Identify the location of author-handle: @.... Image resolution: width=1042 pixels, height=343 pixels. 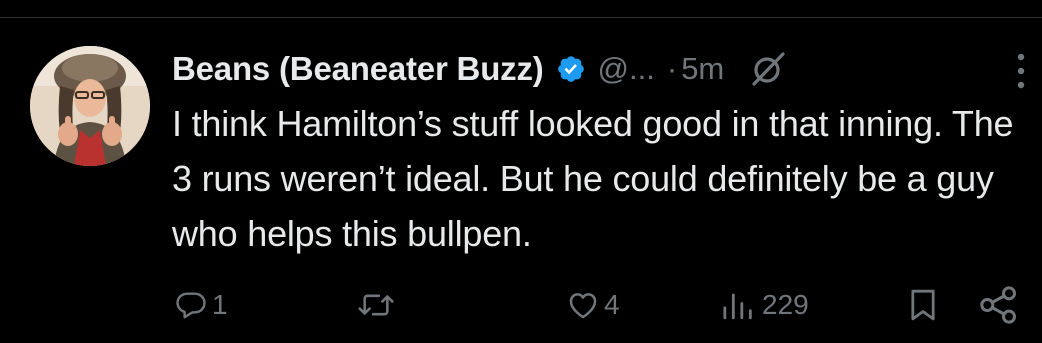
(626, 69).